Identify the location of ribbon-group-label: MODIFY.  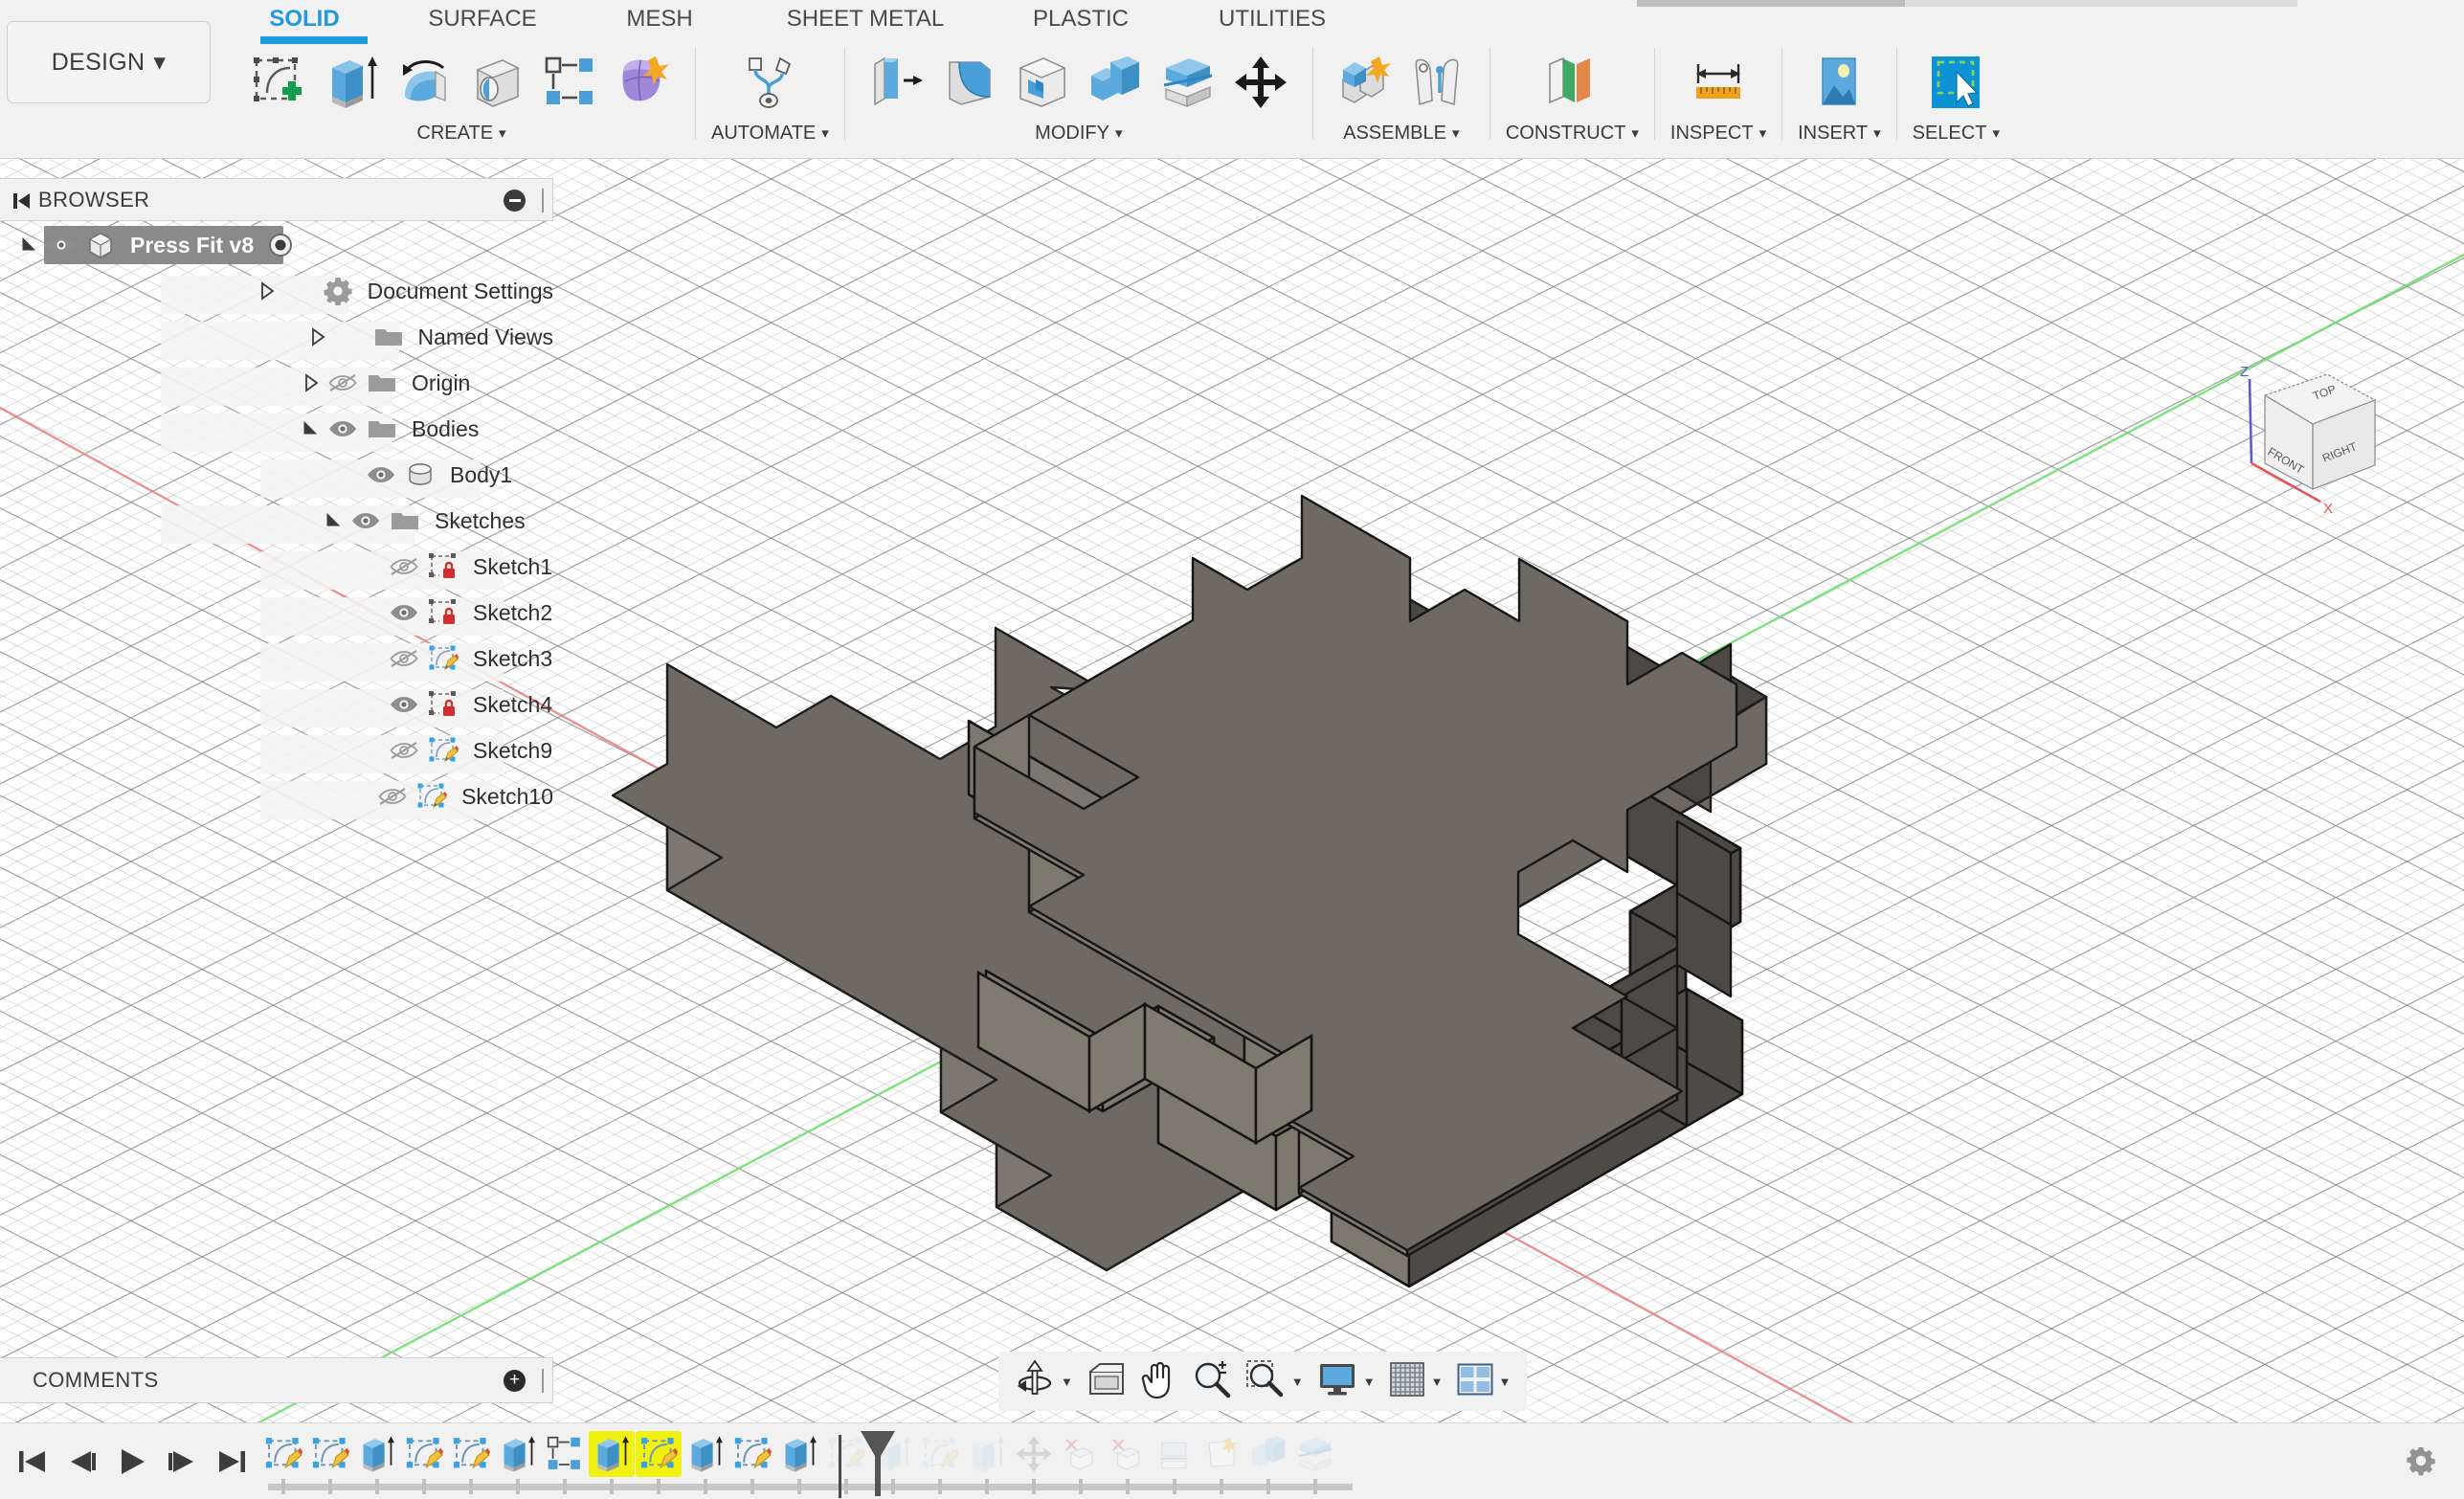
(1072, 134).